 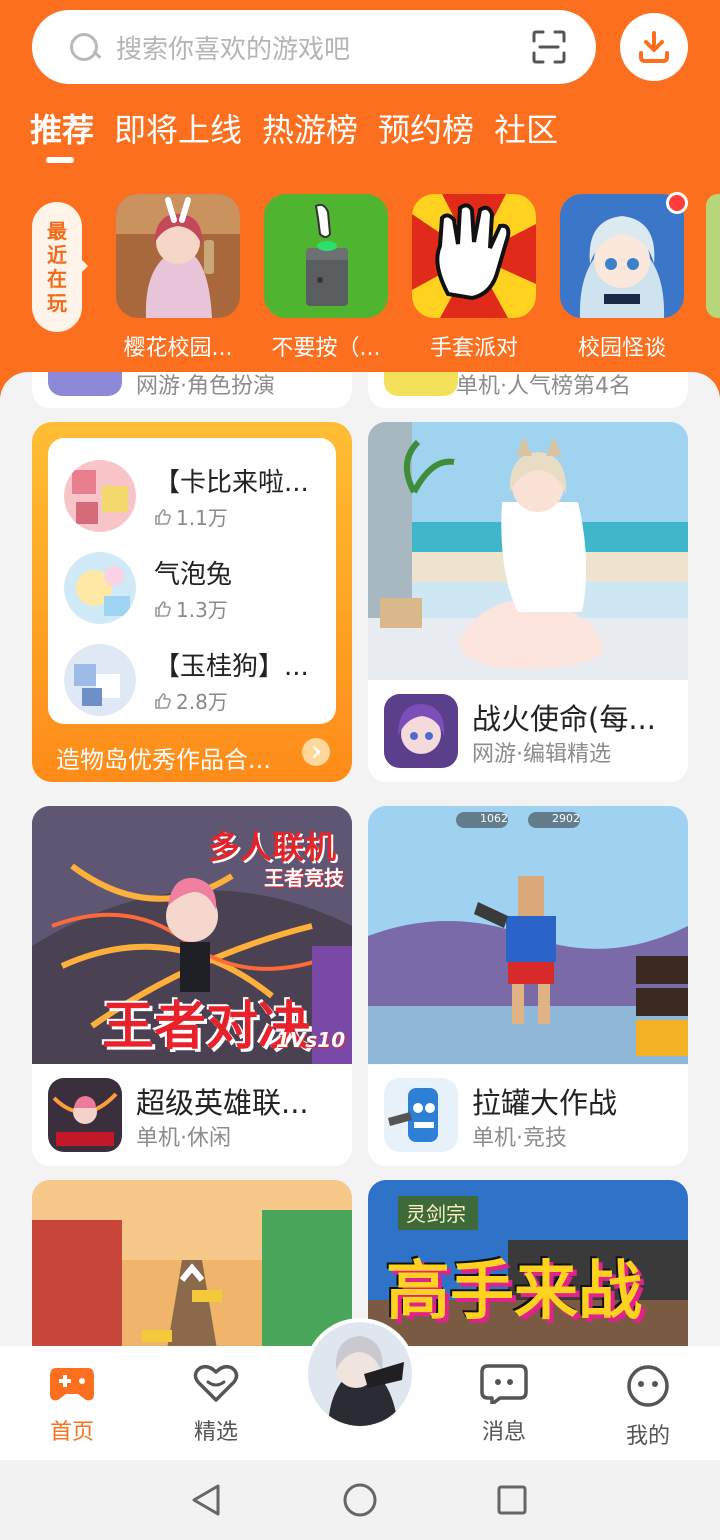 I want to click on game-card: 灵剑宗 高手来战, so click(x=528, y=1266).